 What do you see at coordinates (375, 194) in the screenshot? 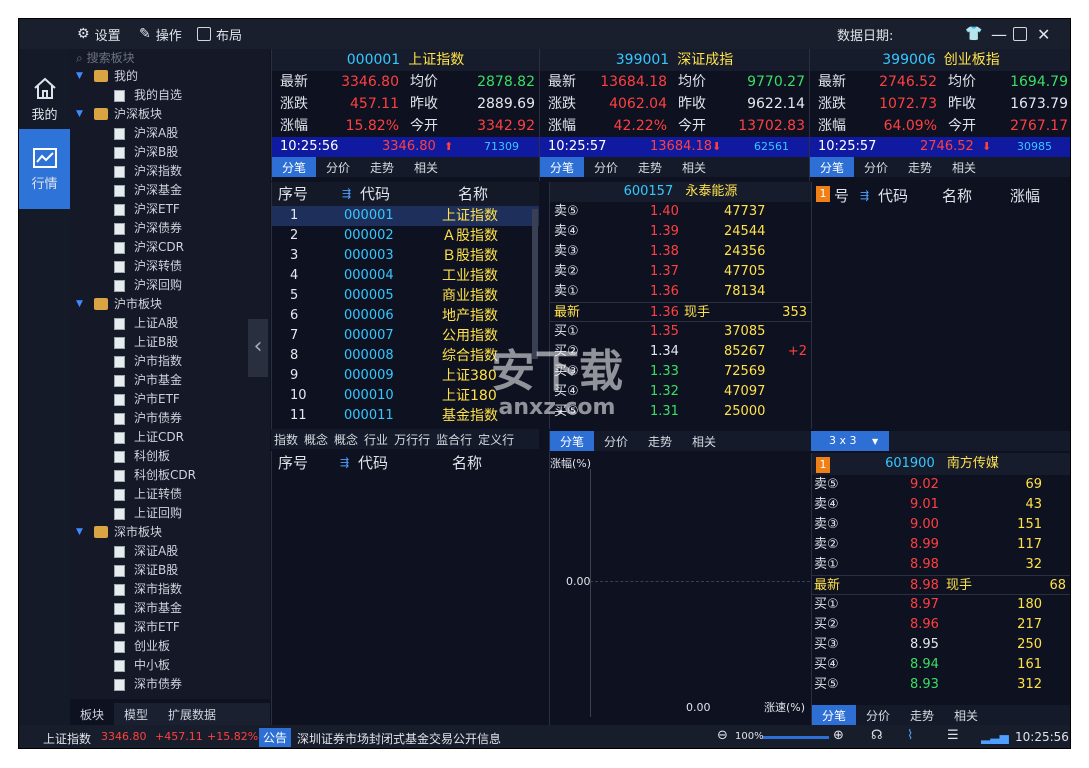
I see `col-code-header: 代码` at bounding box center [375, 194].